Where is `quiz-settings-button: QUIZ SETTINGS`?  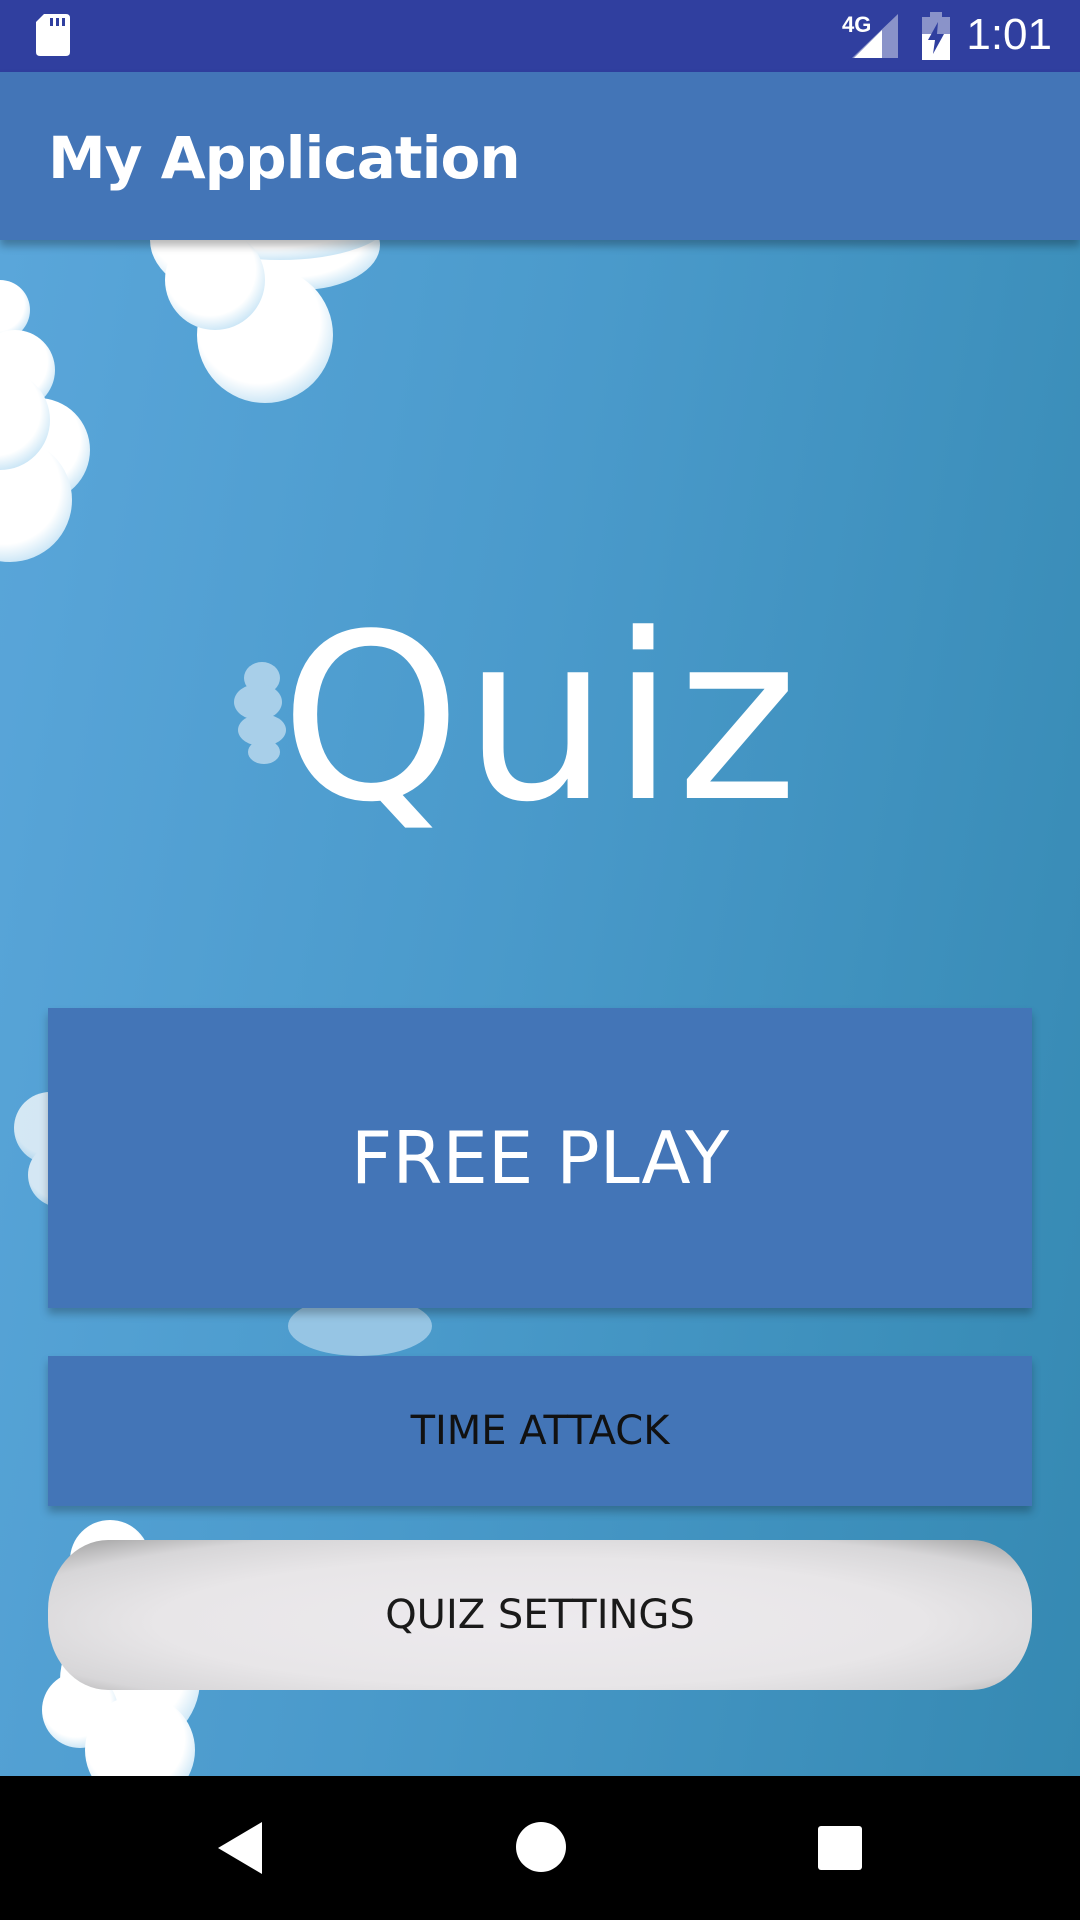
quiz-settings-button: QUIZ SETTINGS is located at coordinates (540, 1615).